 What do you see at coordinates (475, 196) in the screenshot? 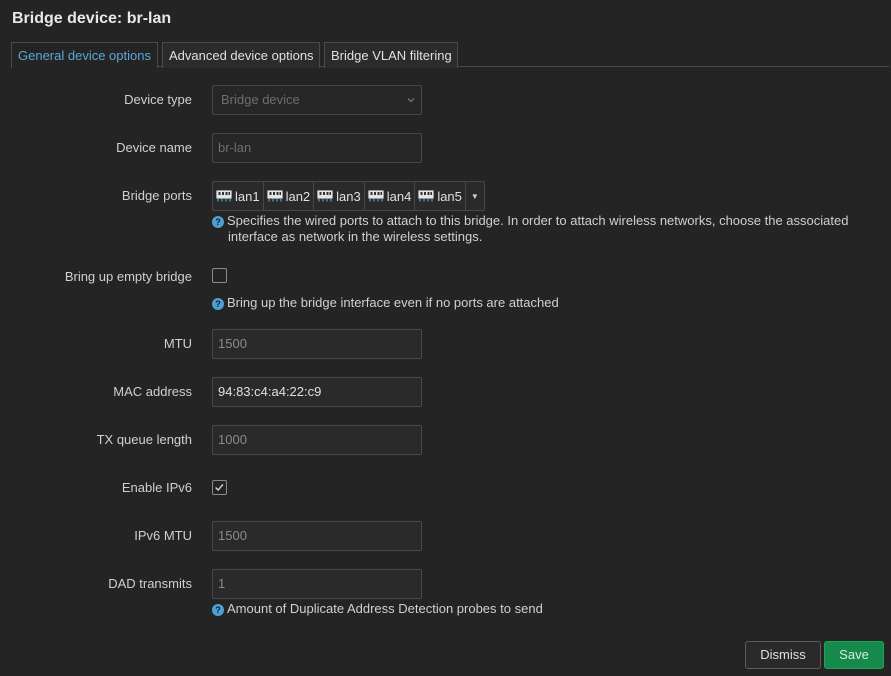
I see `chevron-down-icon: ▼` at bounding box center [475, 196].